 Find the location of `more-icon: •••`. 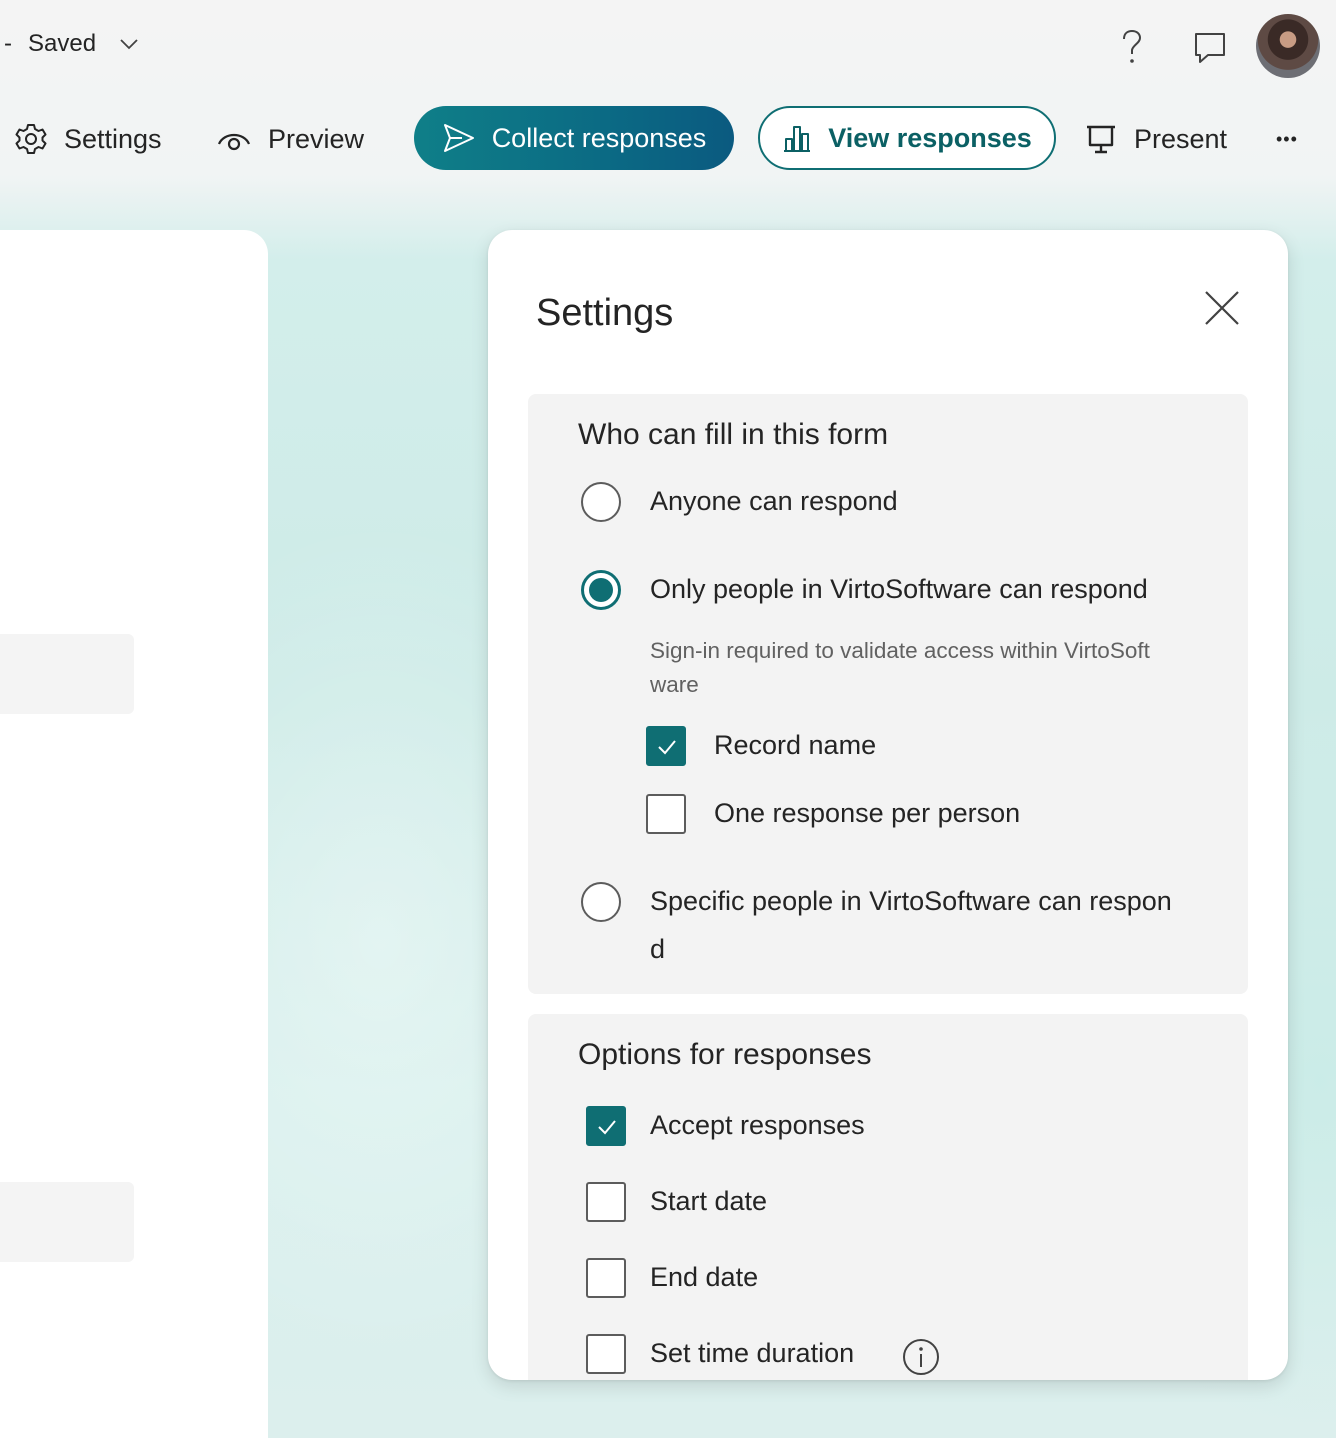

more-icon: ••• is located at coordinates (1287, 138).